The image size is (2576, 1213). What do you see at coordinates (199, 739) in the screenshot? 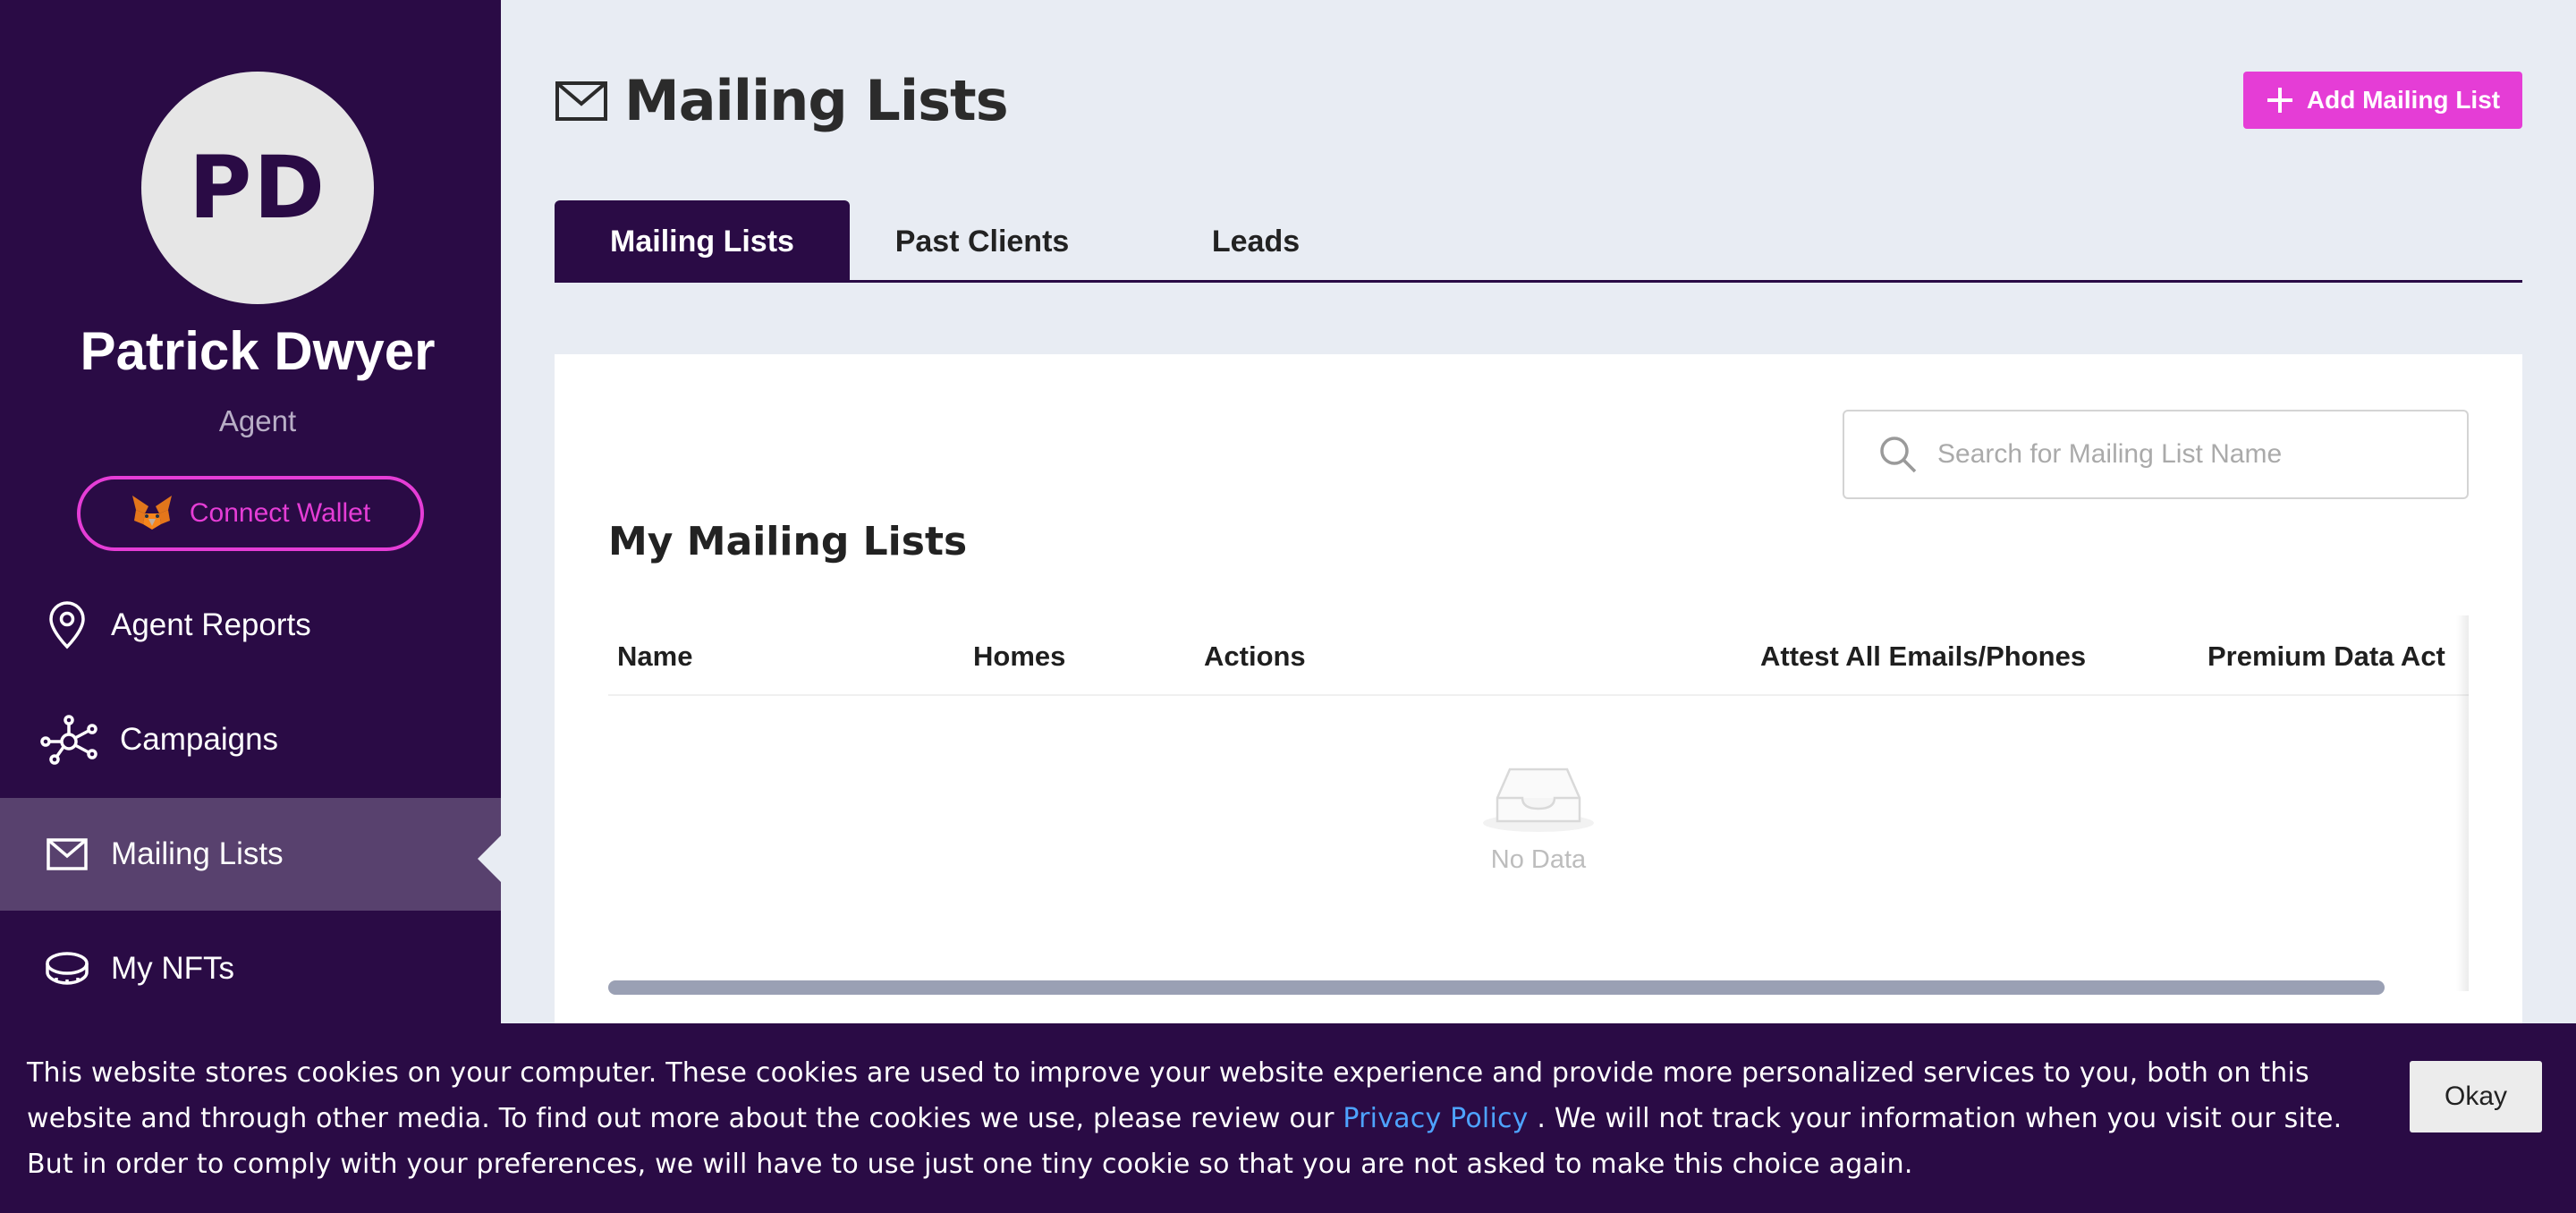
I see `sidebar-item-label: Campaigns` at bounding box center [199, 739].